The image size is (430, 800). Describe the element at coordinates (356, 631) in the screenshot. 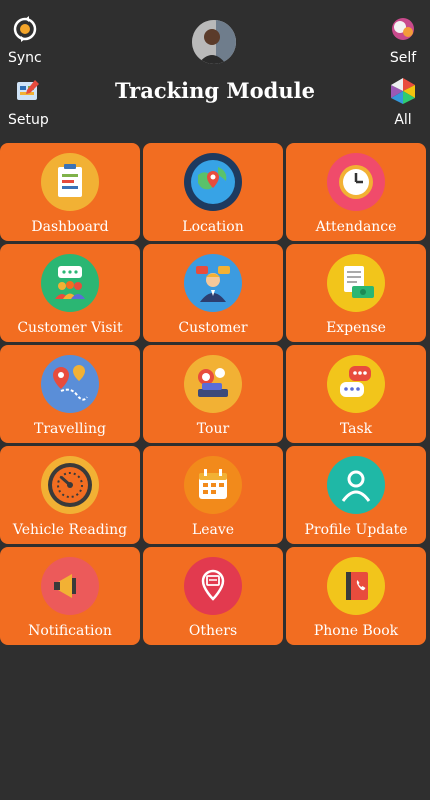

I see `tile-label: Phone Book` at that location.